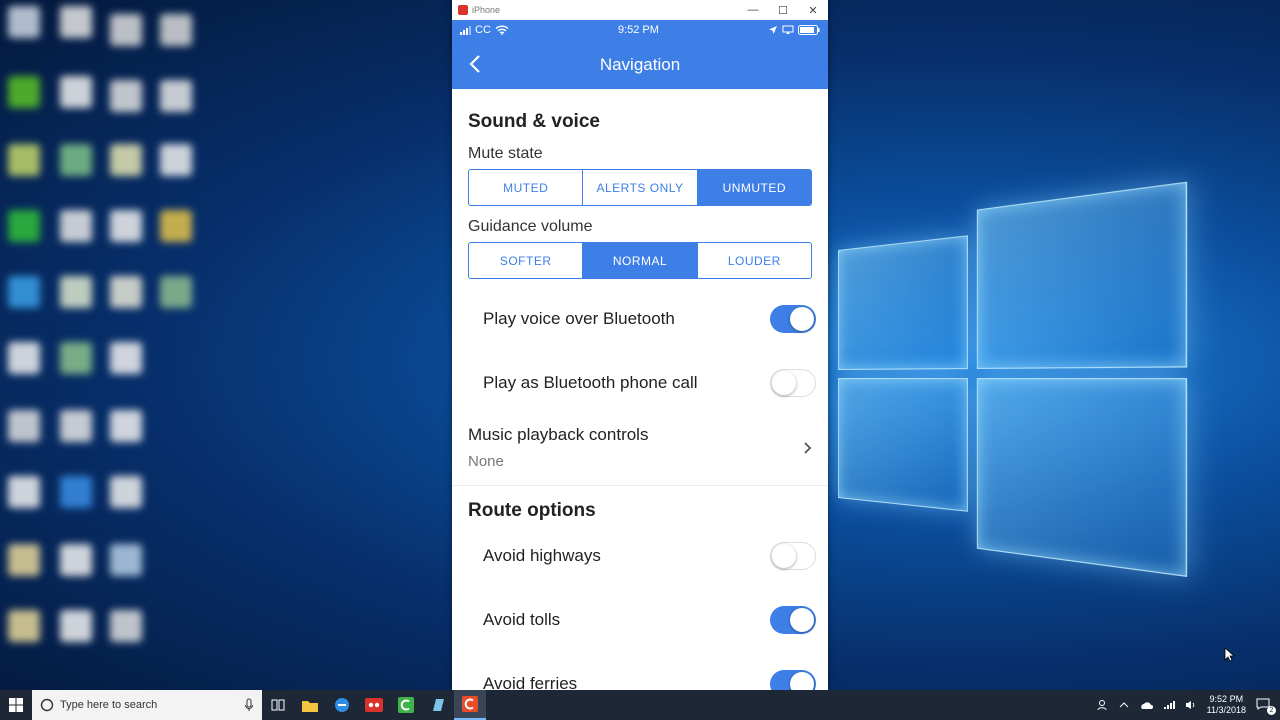  I want to click on volume-option-louder: LOUDER, so click(754, 260).